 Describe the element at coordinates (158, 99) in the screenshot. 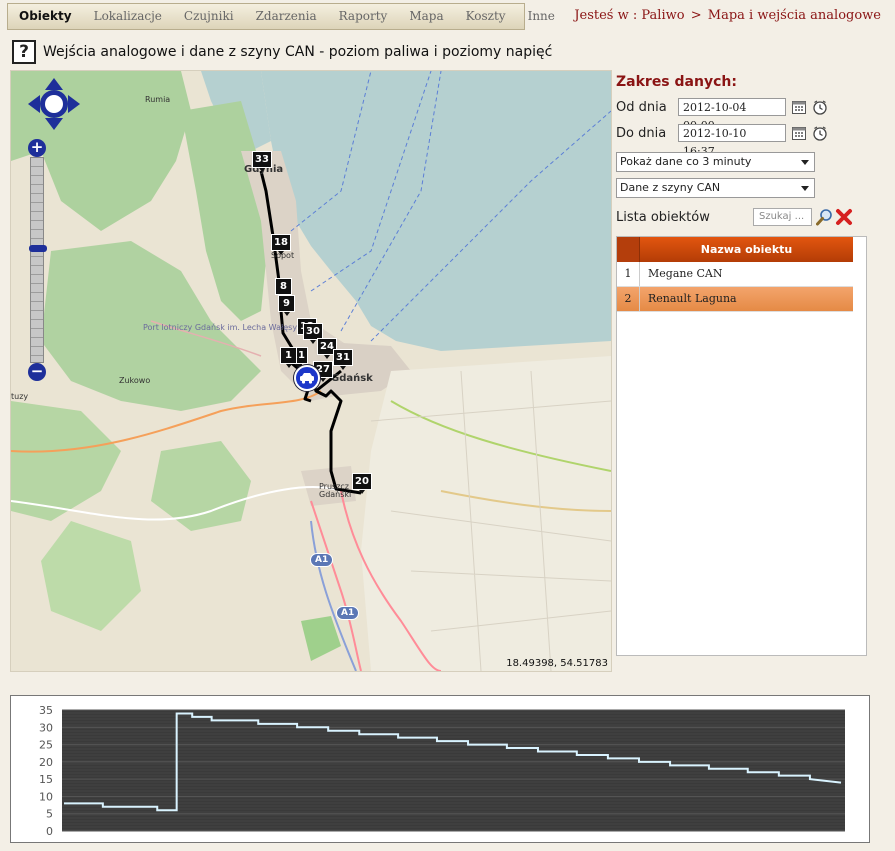

I see `place-label: Rumia` at that location.